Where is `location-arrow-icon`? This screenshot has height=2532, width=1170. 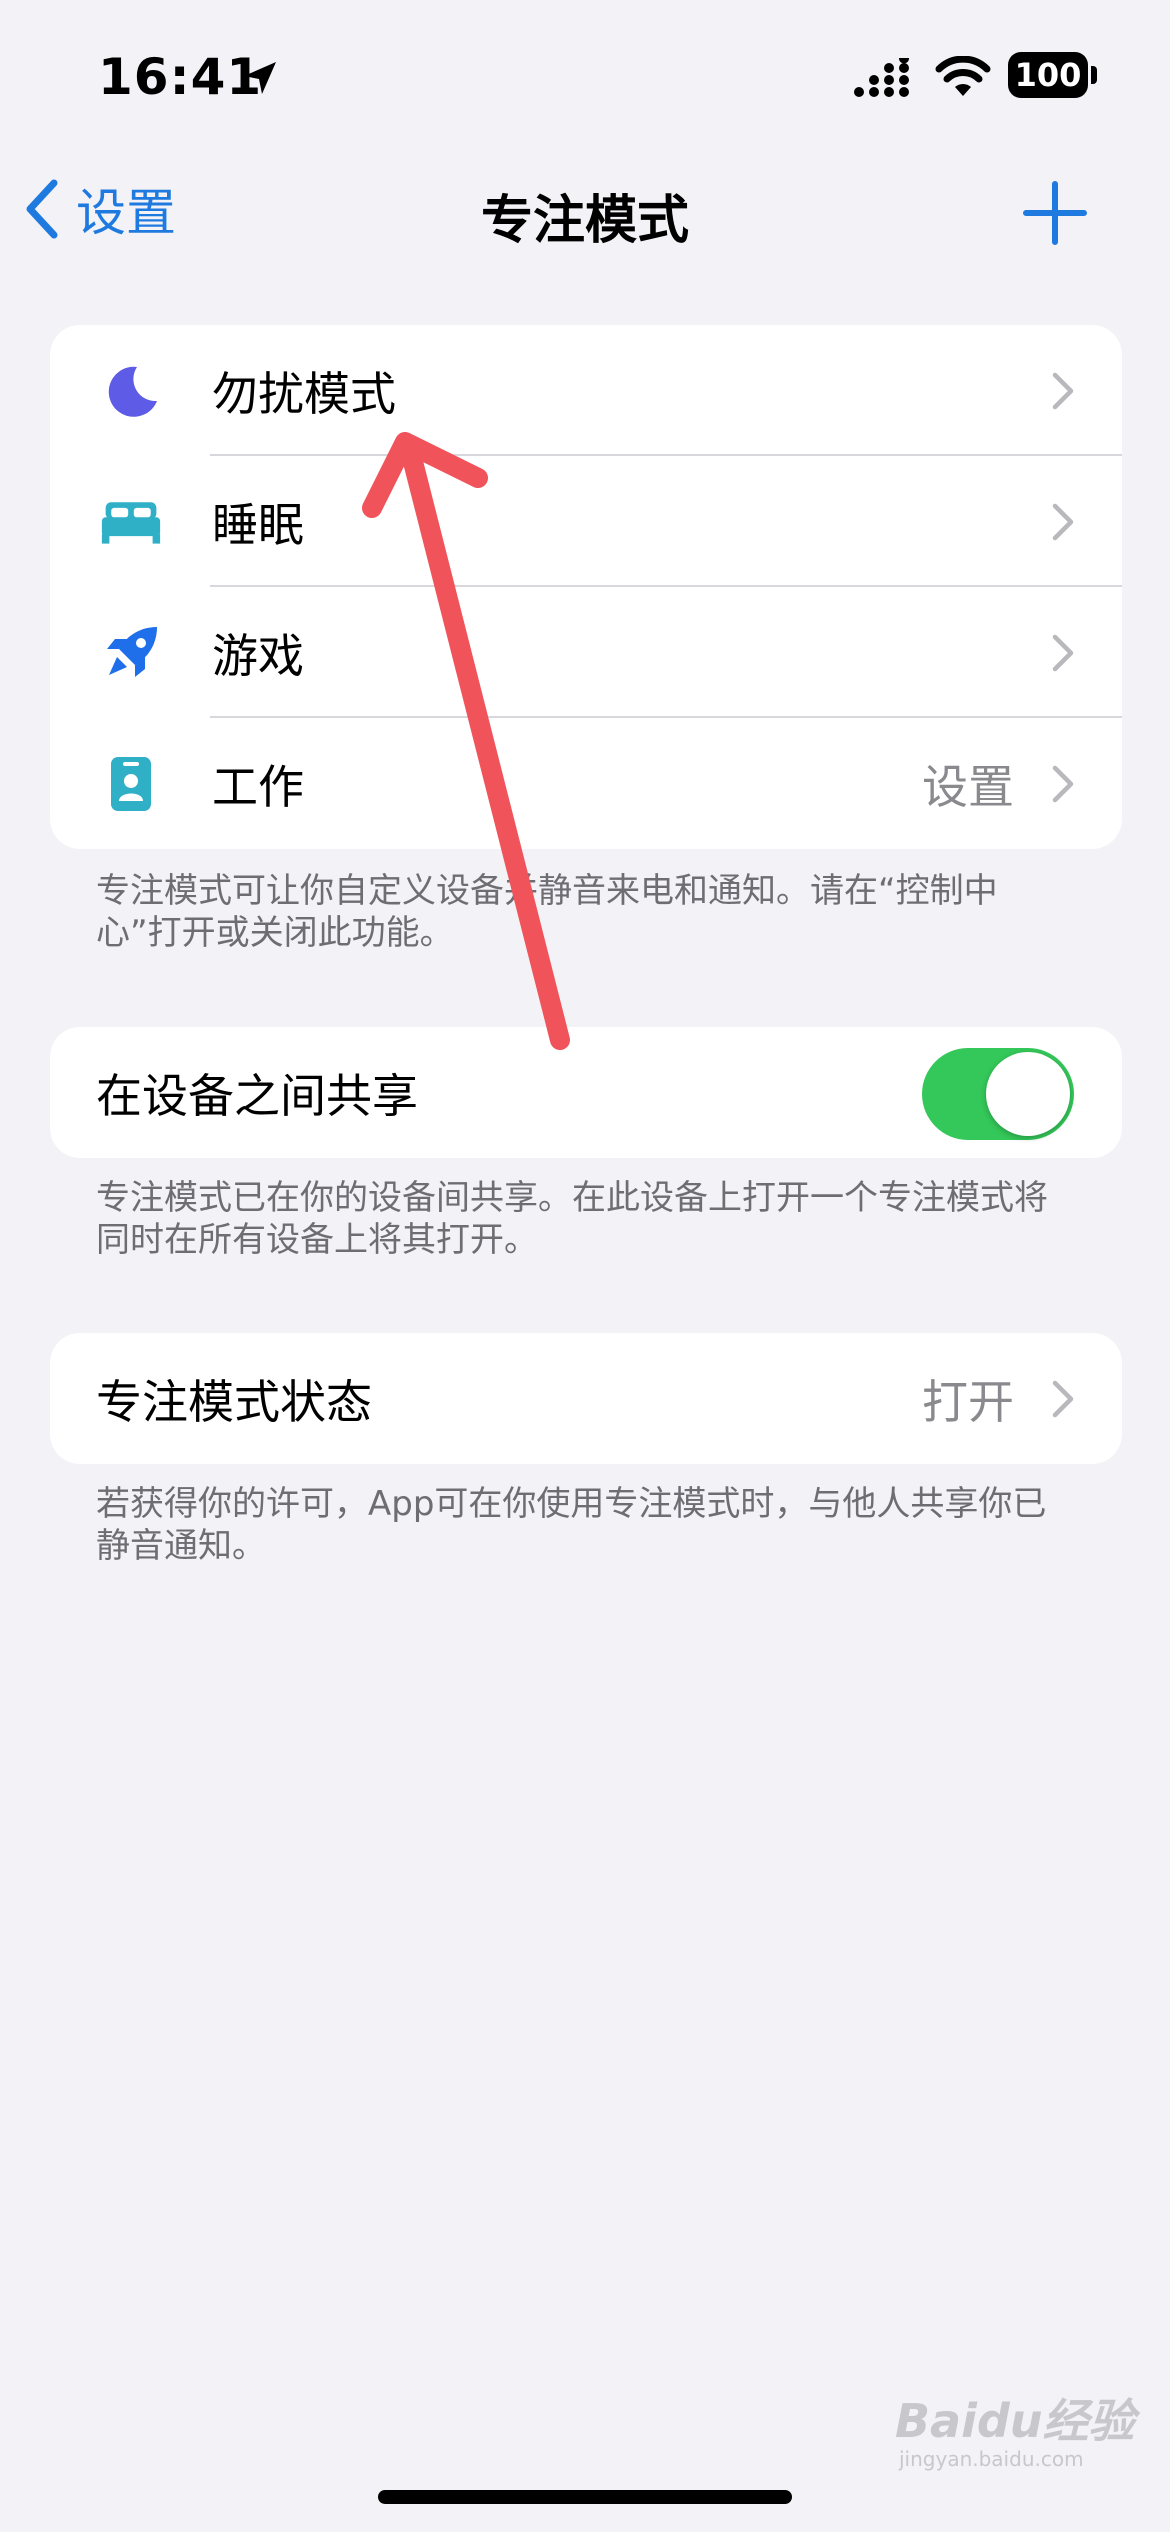 location-arrow-icon is located at coordinates (260, 78).